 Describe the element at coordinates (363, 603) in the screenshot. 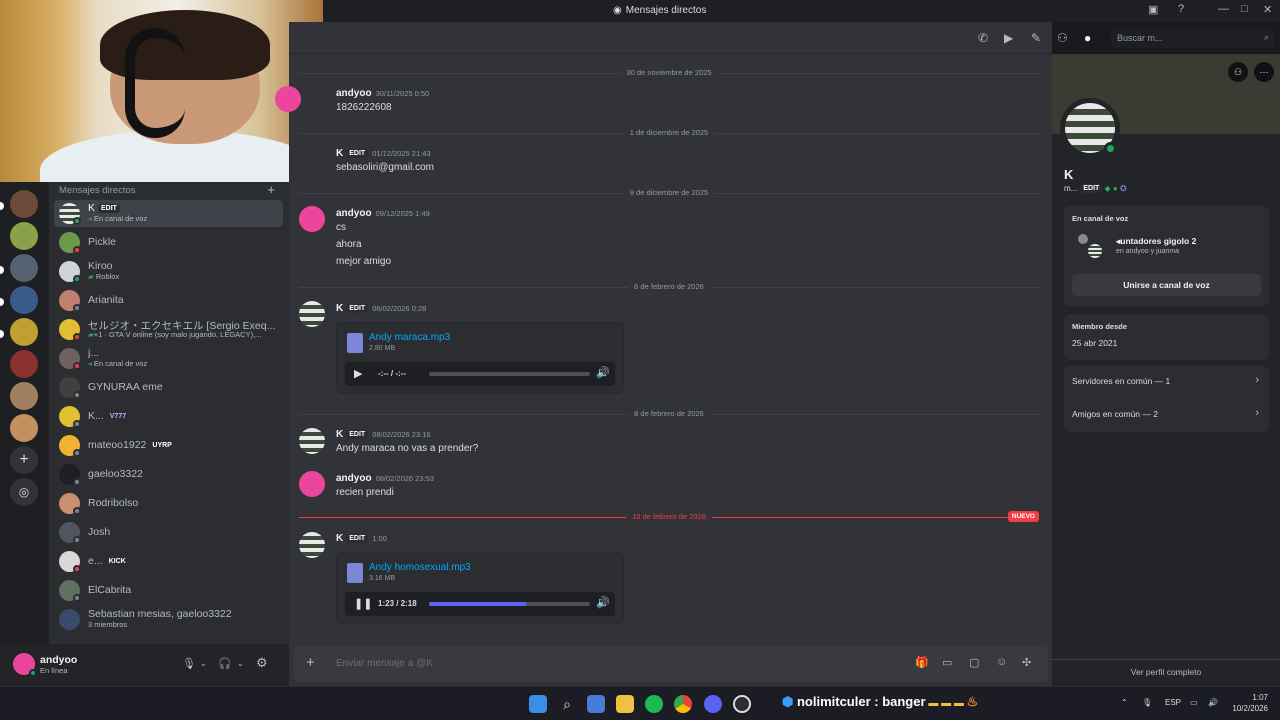

I see `pause-icon: ❚❚` at that location.